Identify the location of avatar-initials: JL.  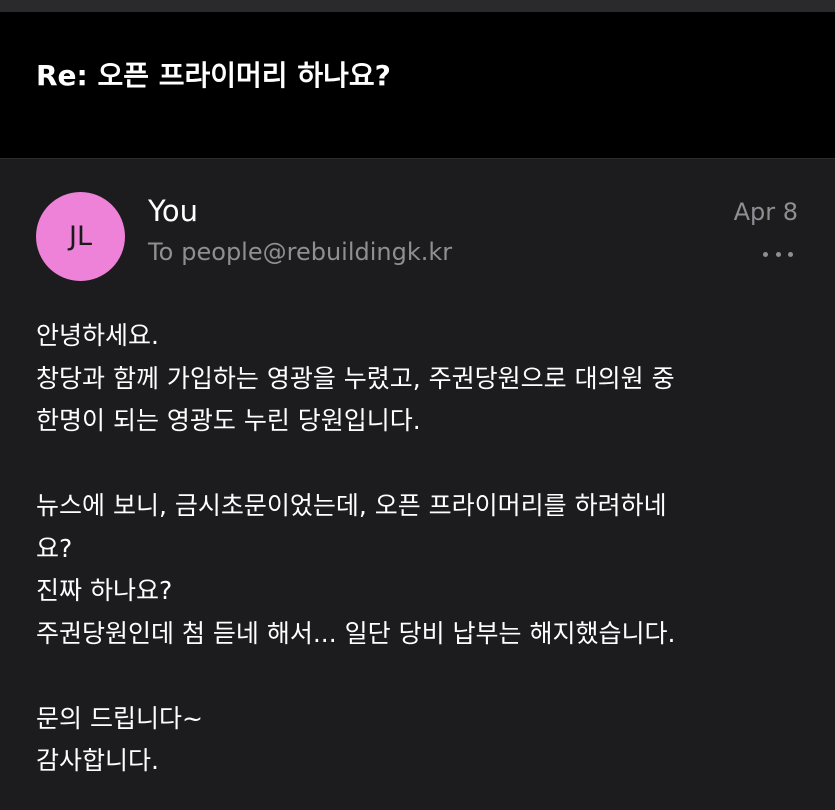
(80, 236).